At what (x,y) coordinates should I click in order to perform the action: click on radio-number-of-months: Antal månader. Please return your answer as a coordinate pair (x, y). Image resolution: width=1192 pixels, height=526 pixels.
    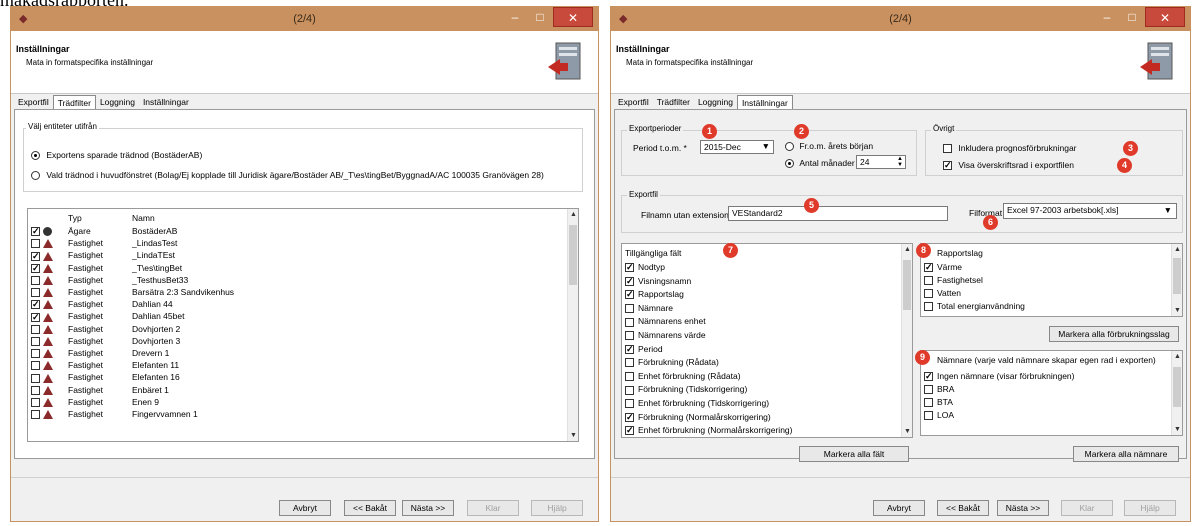
    Looking at the image, I should click on (820, 163).